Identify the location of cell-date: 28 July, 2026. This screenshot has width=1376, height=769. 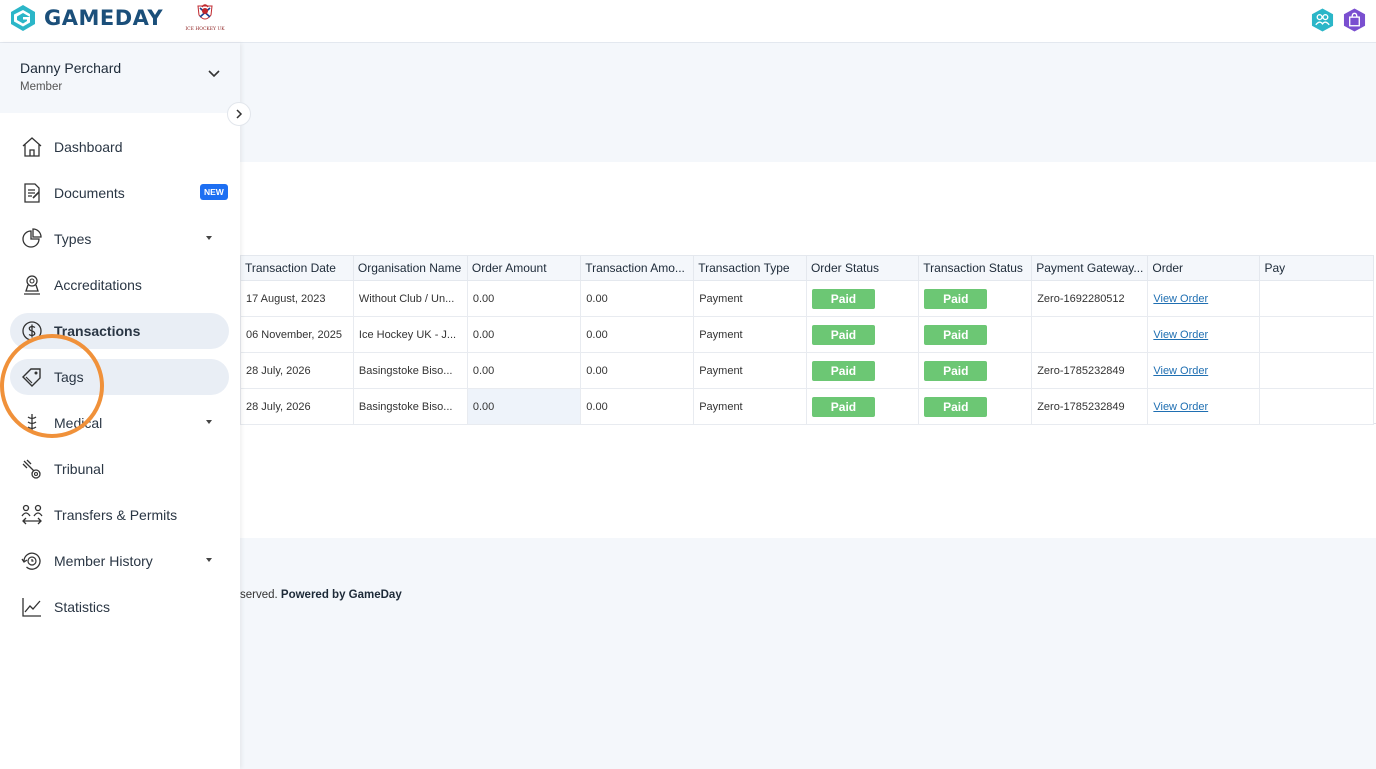
(297, 406).